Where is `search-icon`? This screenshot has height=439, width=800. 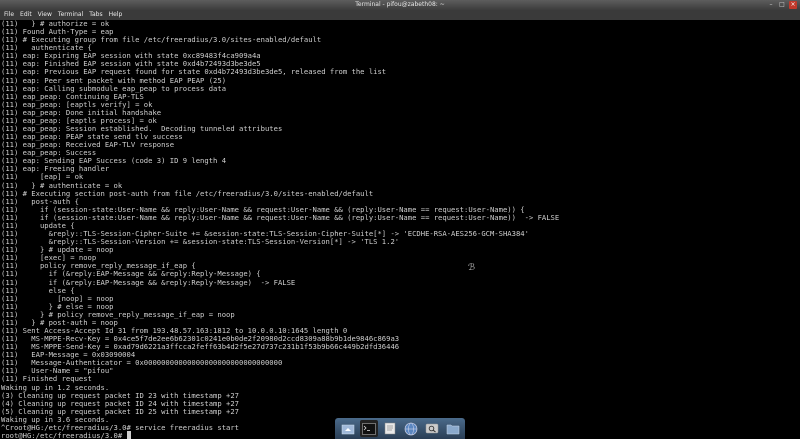 search-icon is located at coordinates (432, 428).